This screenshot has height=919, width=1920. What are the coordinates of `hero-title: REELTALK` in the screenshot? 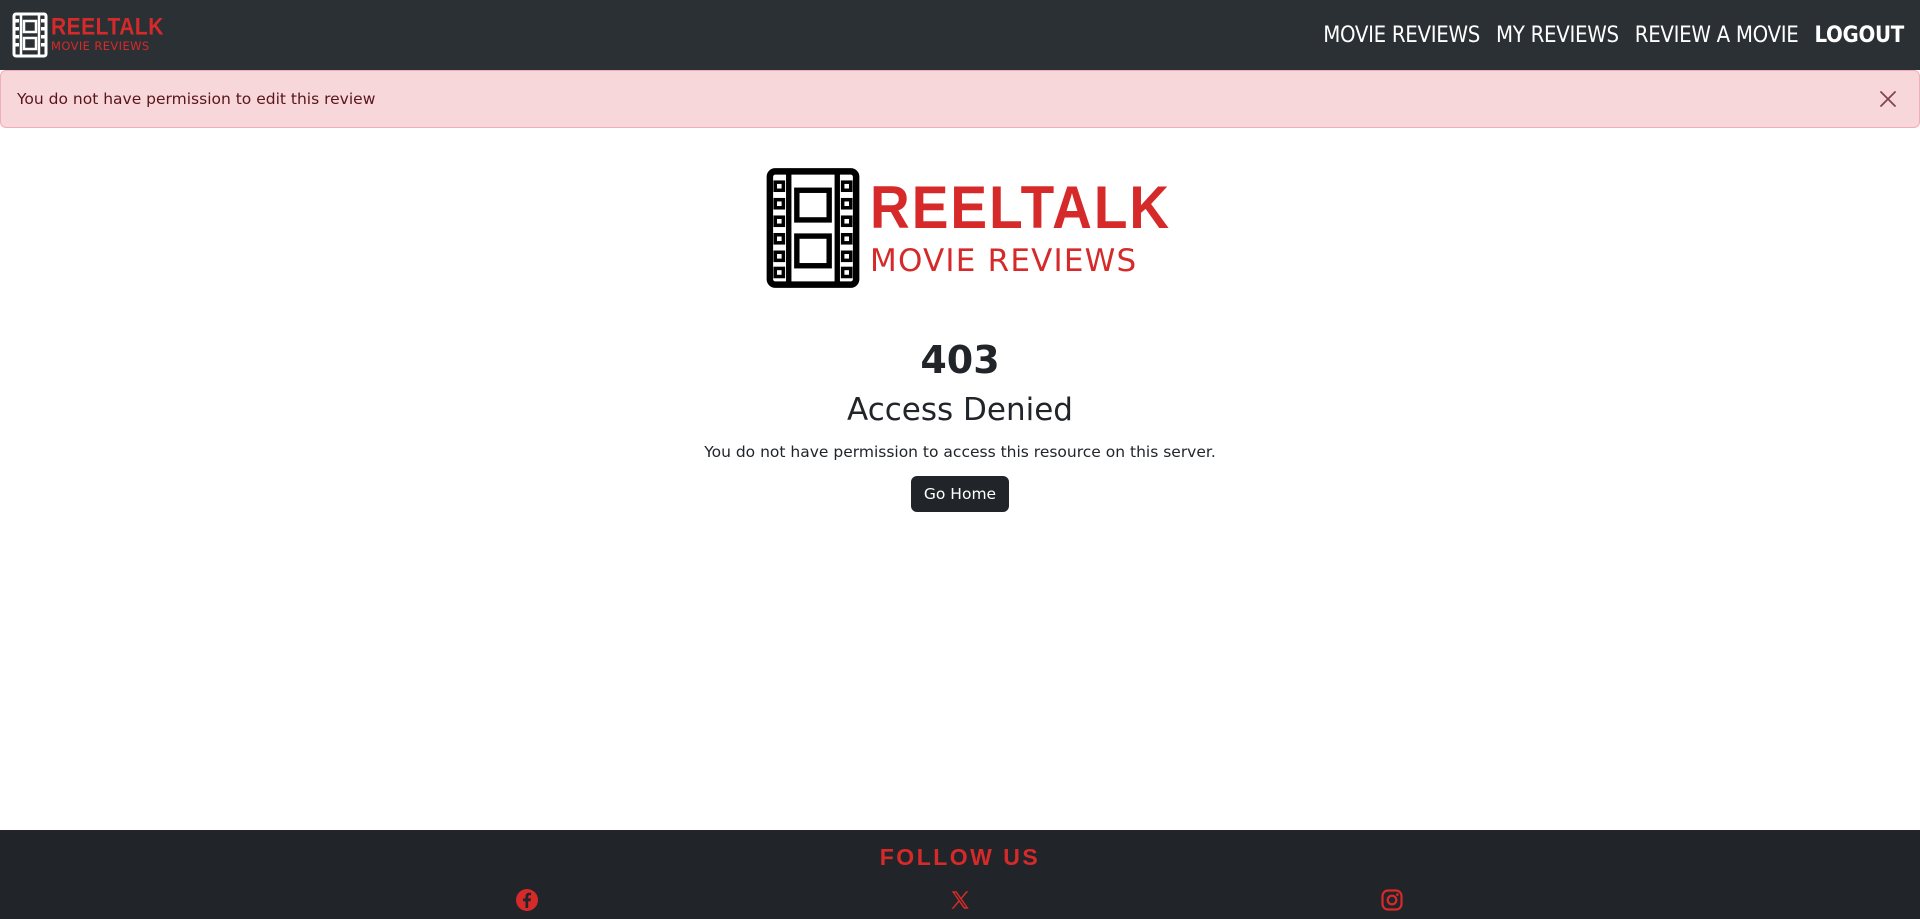 It's located at (1021, 207).